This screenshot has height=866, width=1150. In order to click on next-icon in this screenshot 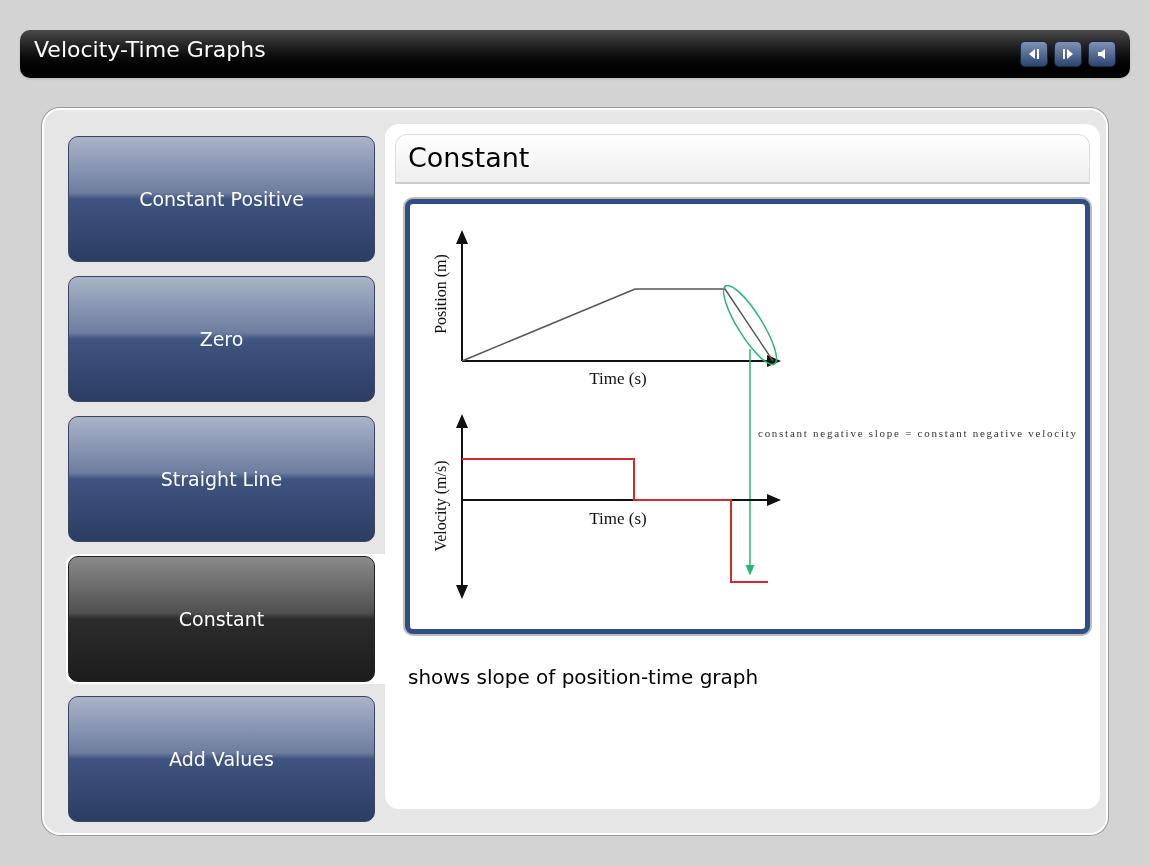, I will do `click(1068, 54)`.